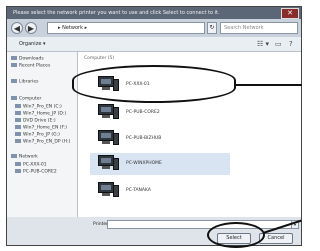 This screenshot has width=320, height=251. Describe the element at coordinates (138, 190) in the screenshot. I see `list-item-label: PC-TANAKA` at that location.